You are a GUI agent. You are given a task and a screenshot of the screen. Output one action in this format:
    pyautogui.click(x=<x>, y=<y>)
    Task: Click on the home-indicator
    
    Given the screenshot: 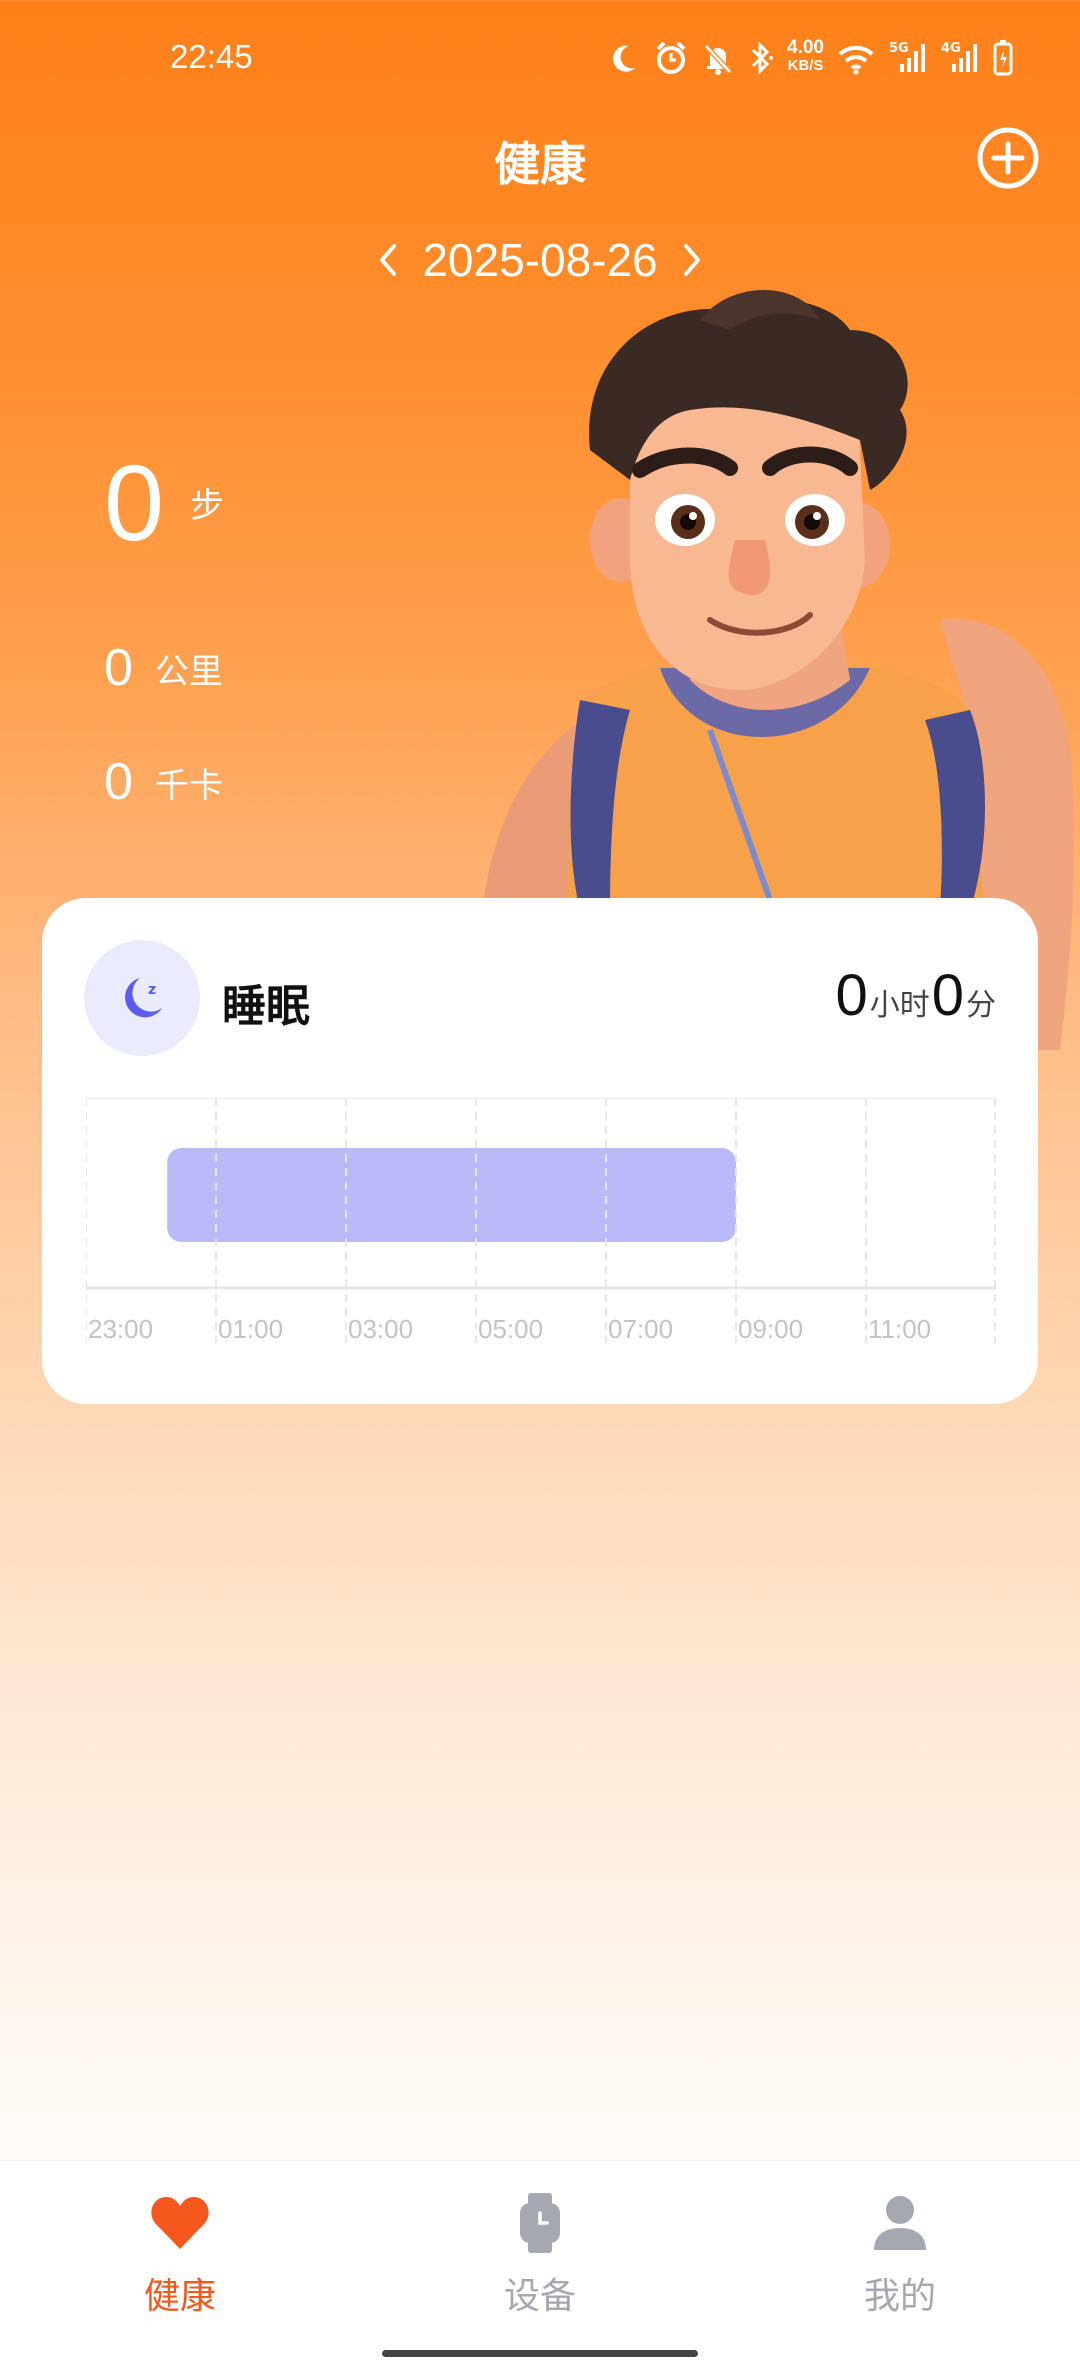 What is the action you would take?
    pyautogui.click(x=540, y=2353)
    